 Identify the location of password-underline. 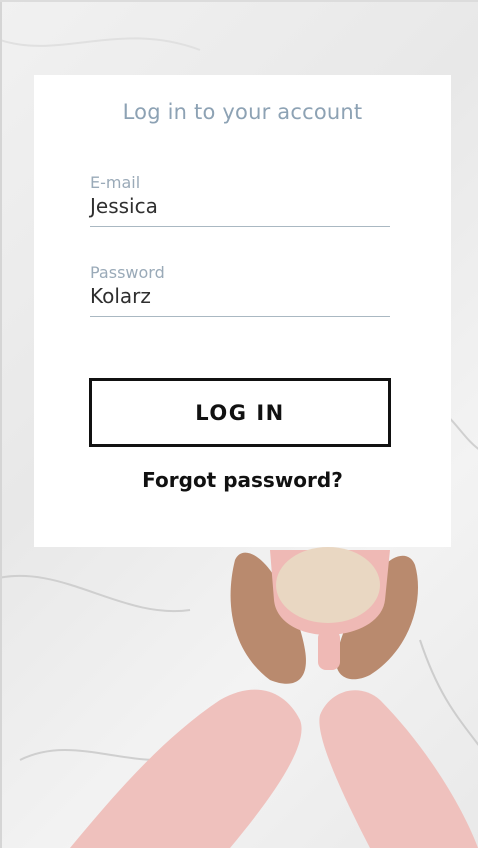
(240, 316).